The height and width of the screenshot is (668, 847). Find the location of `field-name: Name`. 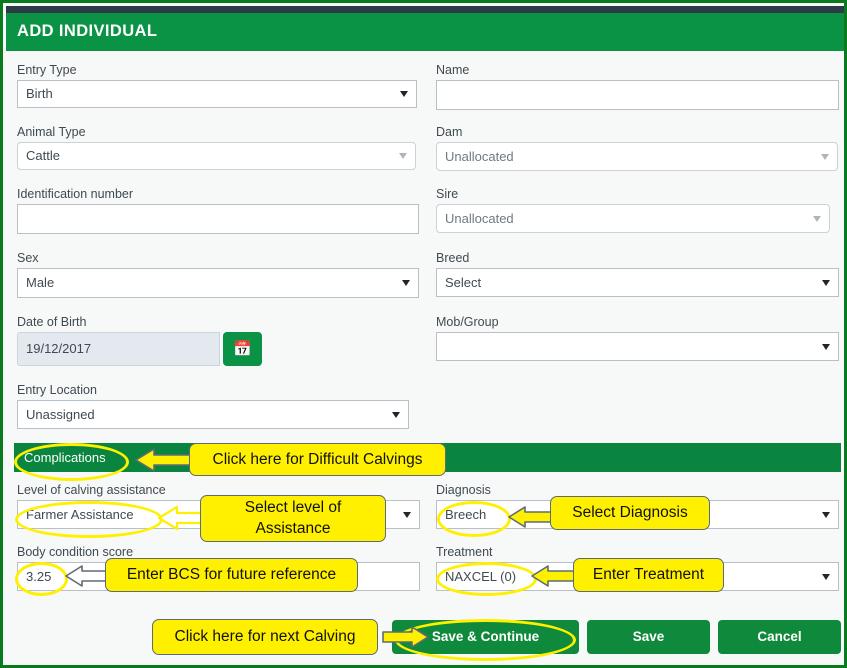

field-name: Name is located at coordinates (637, 86).